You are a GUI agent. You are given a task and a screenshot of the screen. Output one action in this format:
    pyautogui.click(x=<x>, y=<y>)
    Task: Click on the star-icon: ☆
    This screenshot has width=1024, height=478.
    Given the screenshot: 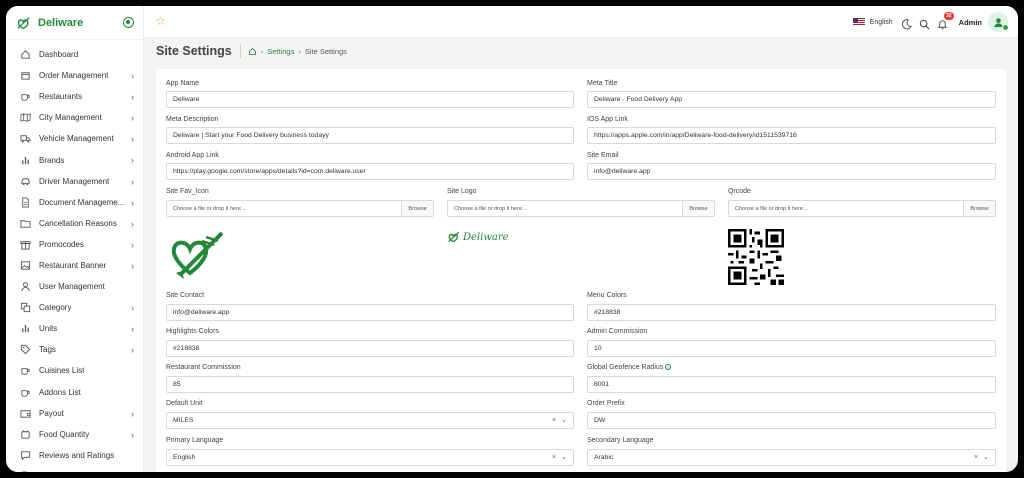 What is the action you would take?
    pyautogui.click(x=160, y=21)
    